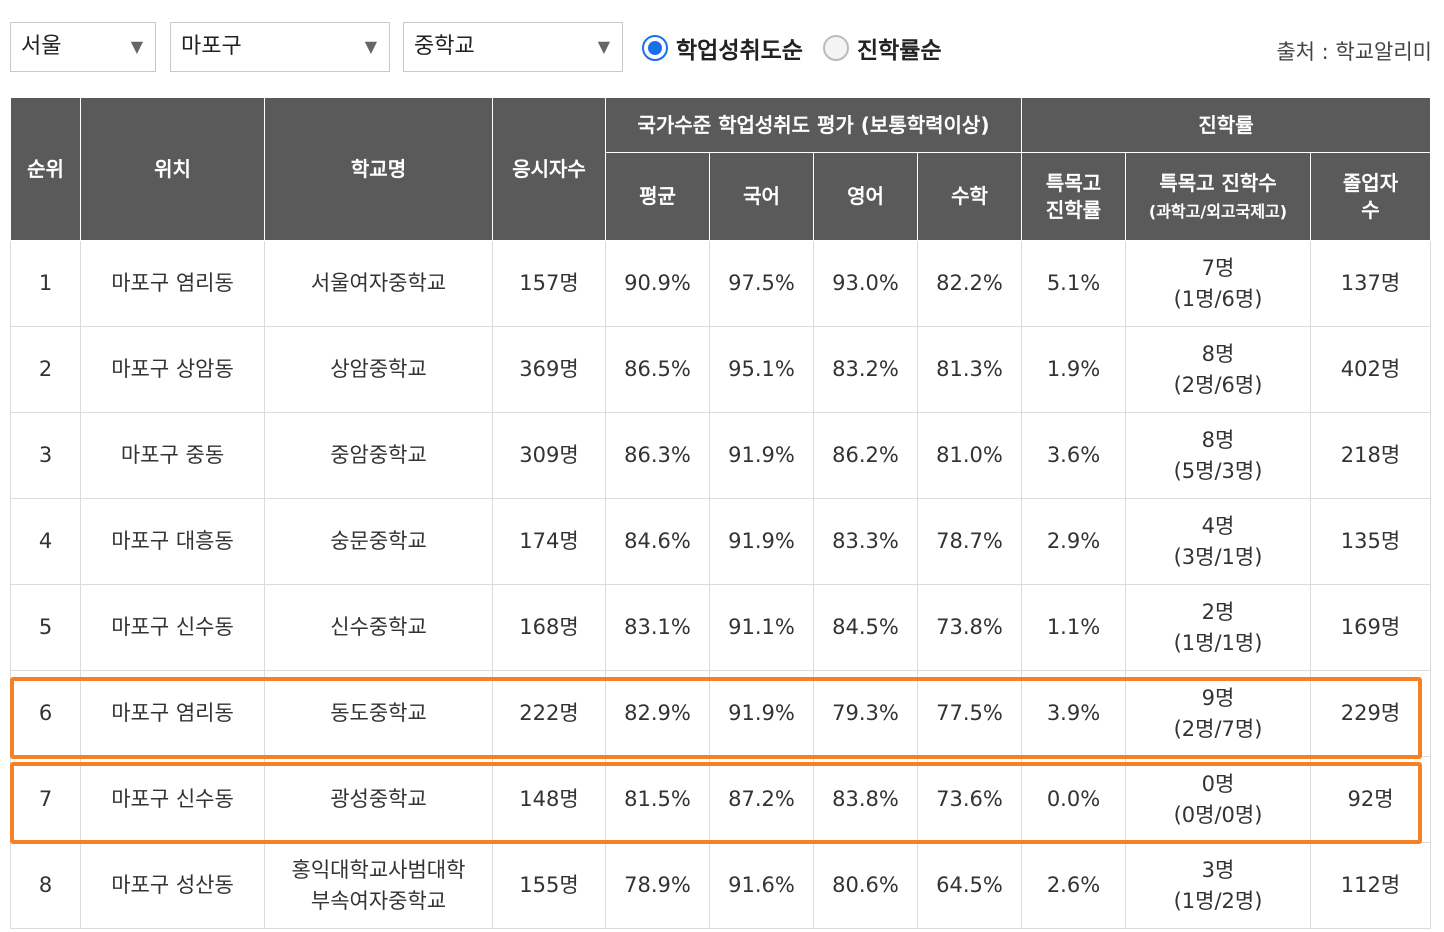 The width and height of the screenshot is (1444, 932). I want to click on cell-examinees: 148명, so click(549, 799).